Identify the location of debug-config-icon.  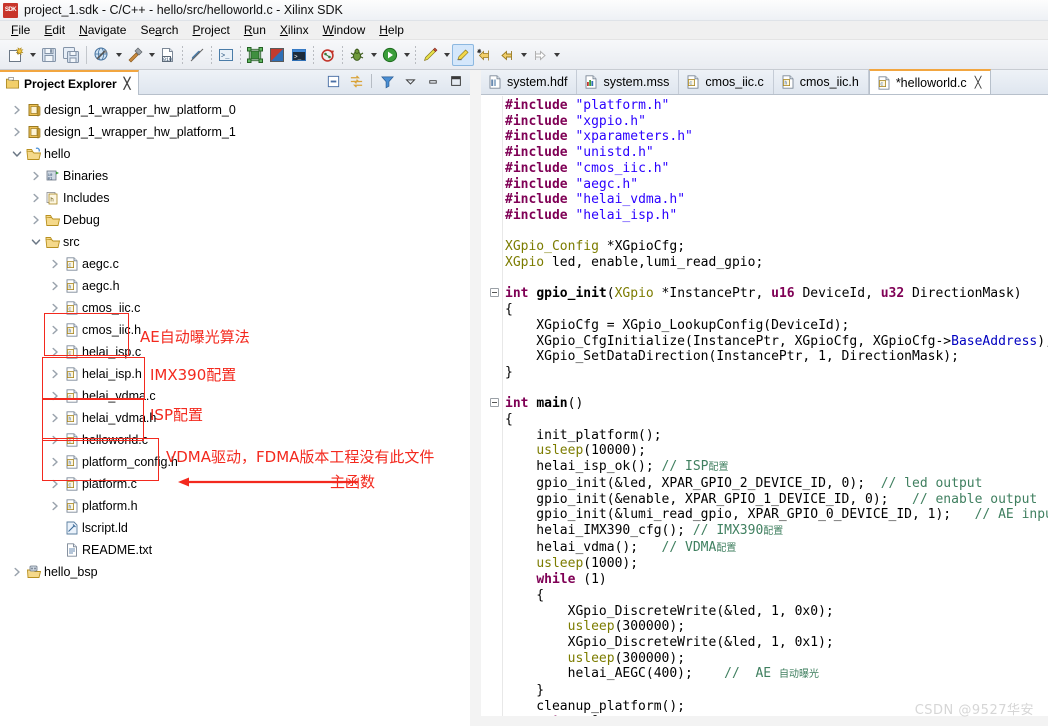
(328, 55).